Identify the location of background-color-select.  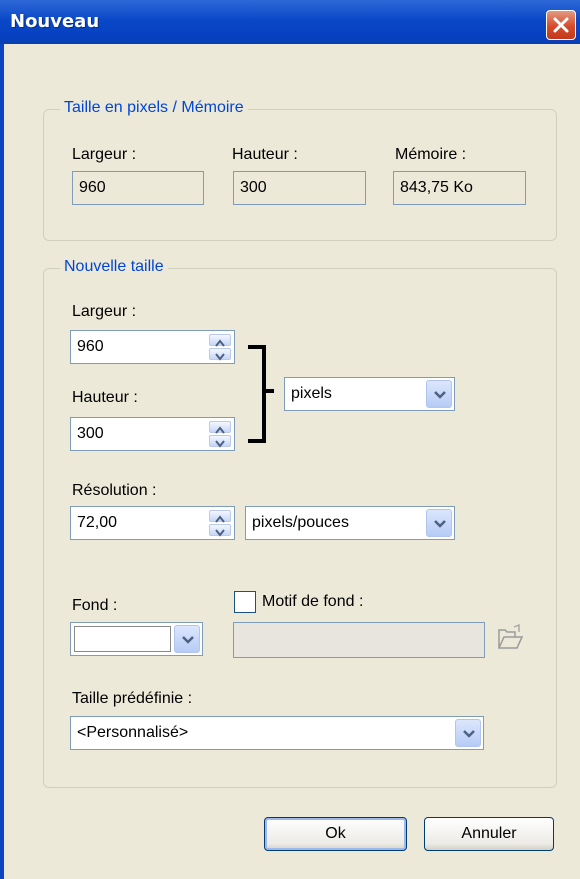
(136, 639).